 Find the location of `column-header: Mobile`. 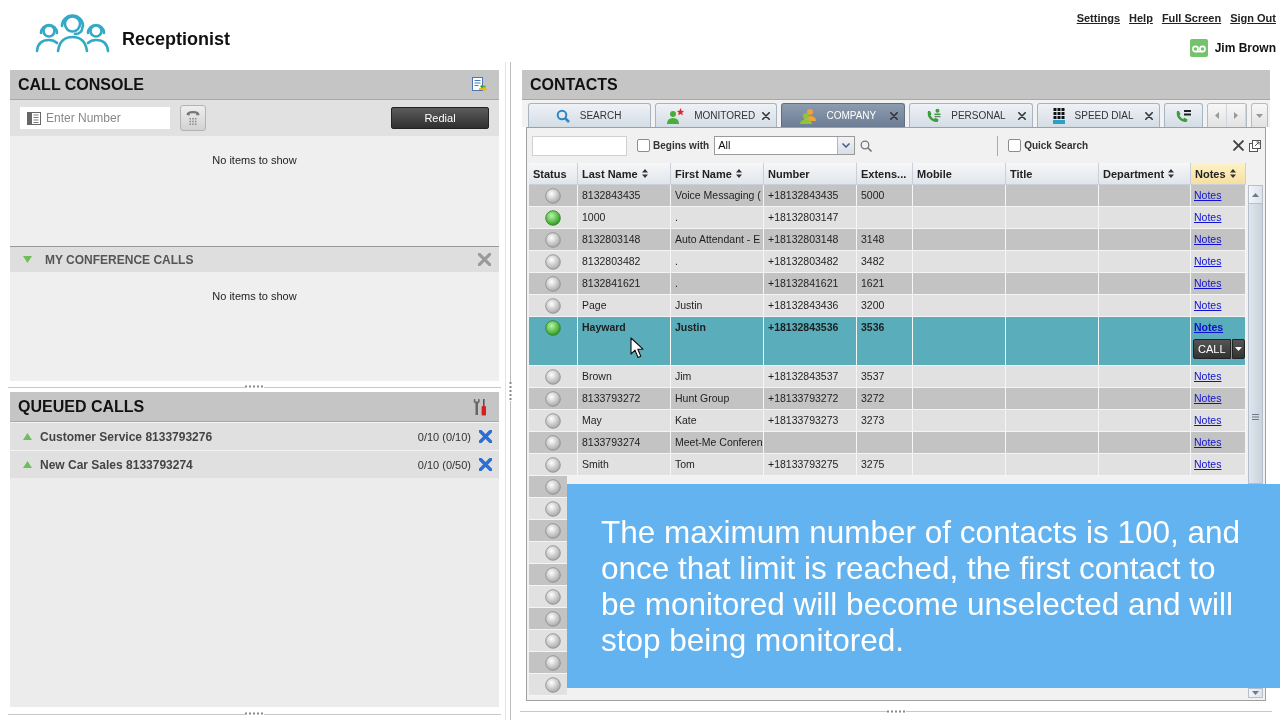

column-header: Mobile is located at coordinates (959, 174).